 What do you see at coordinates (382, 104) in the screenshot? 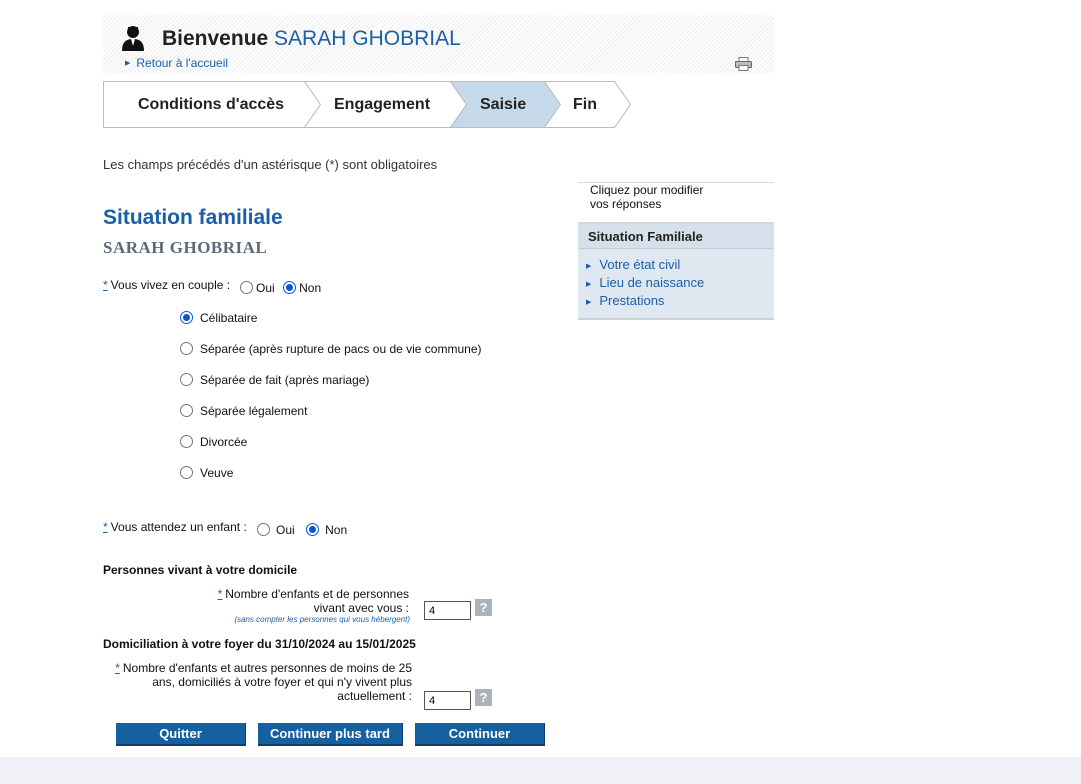
I see `step-engagement: Engagement` at bounding box center [382, 104].